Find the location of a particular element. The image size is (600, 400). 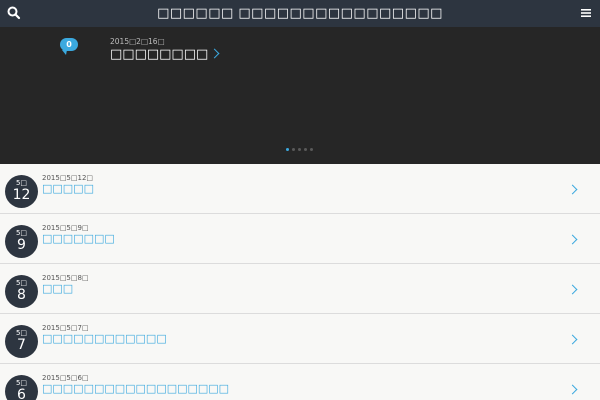

post-date: 2015□5□9□ is located at coordinates (65, 228).